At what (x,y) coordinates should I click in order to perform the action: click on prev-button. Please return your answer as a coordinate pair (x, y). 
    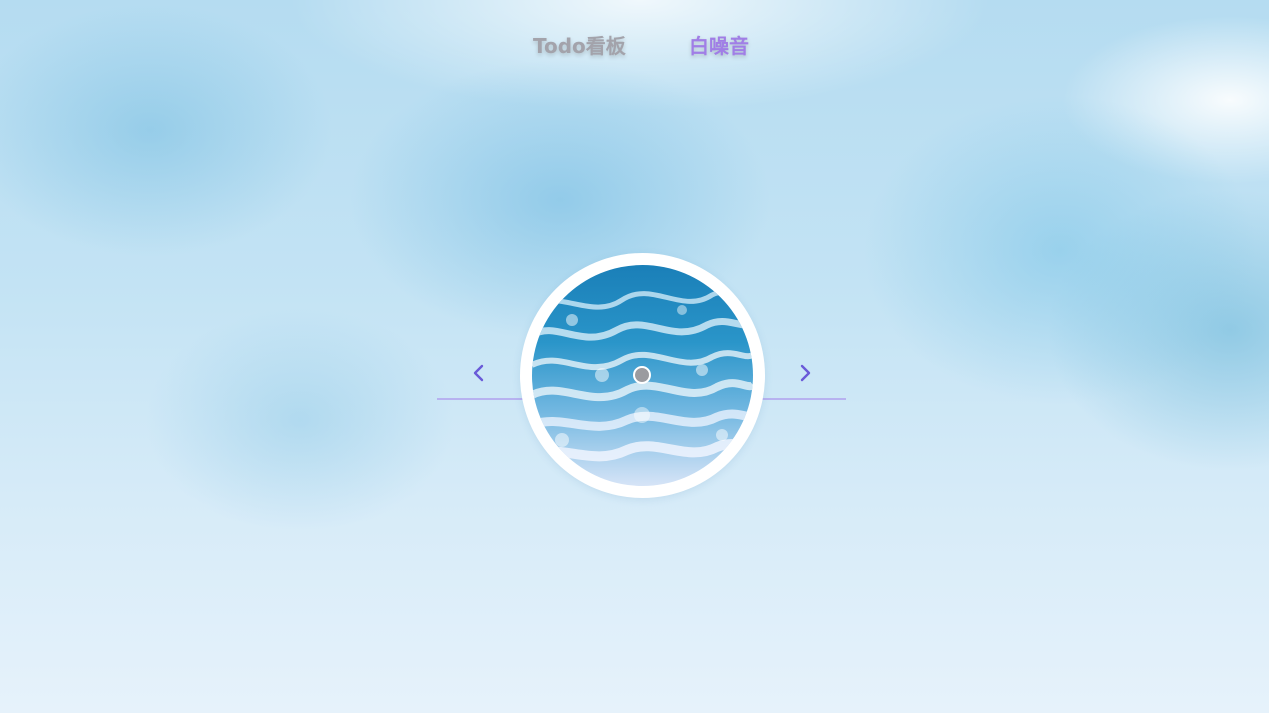
    Looking at the image, I should click on (479, 373).